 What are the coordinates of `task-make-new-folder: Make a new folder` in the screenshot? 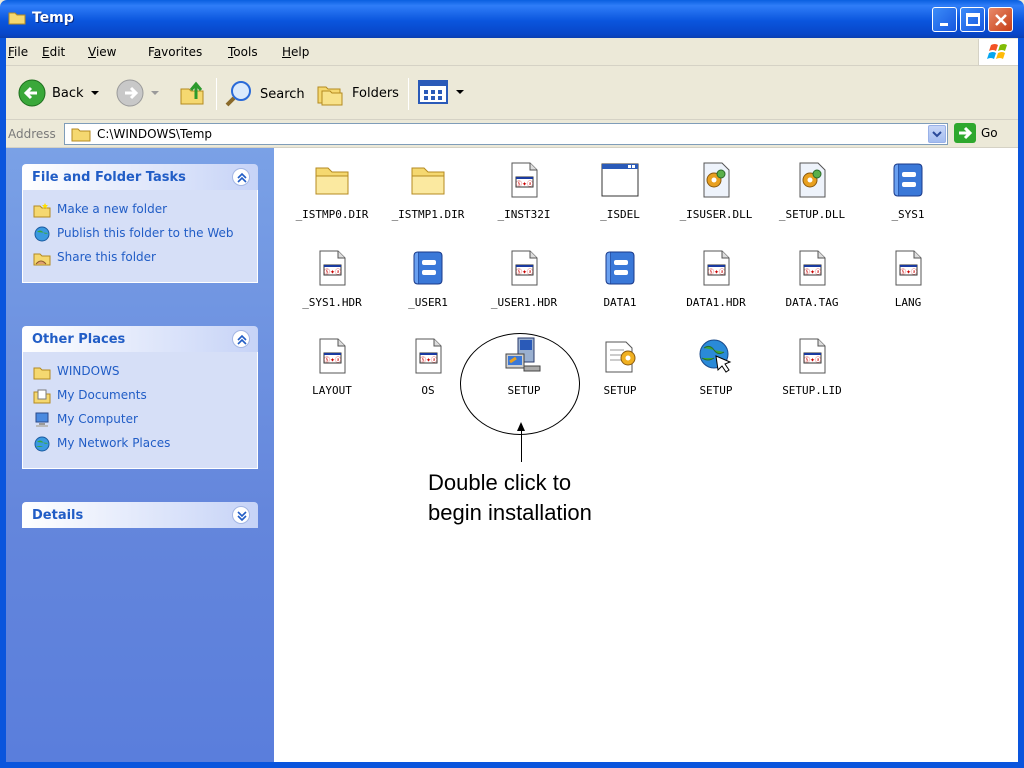 It's located at (140, 210).